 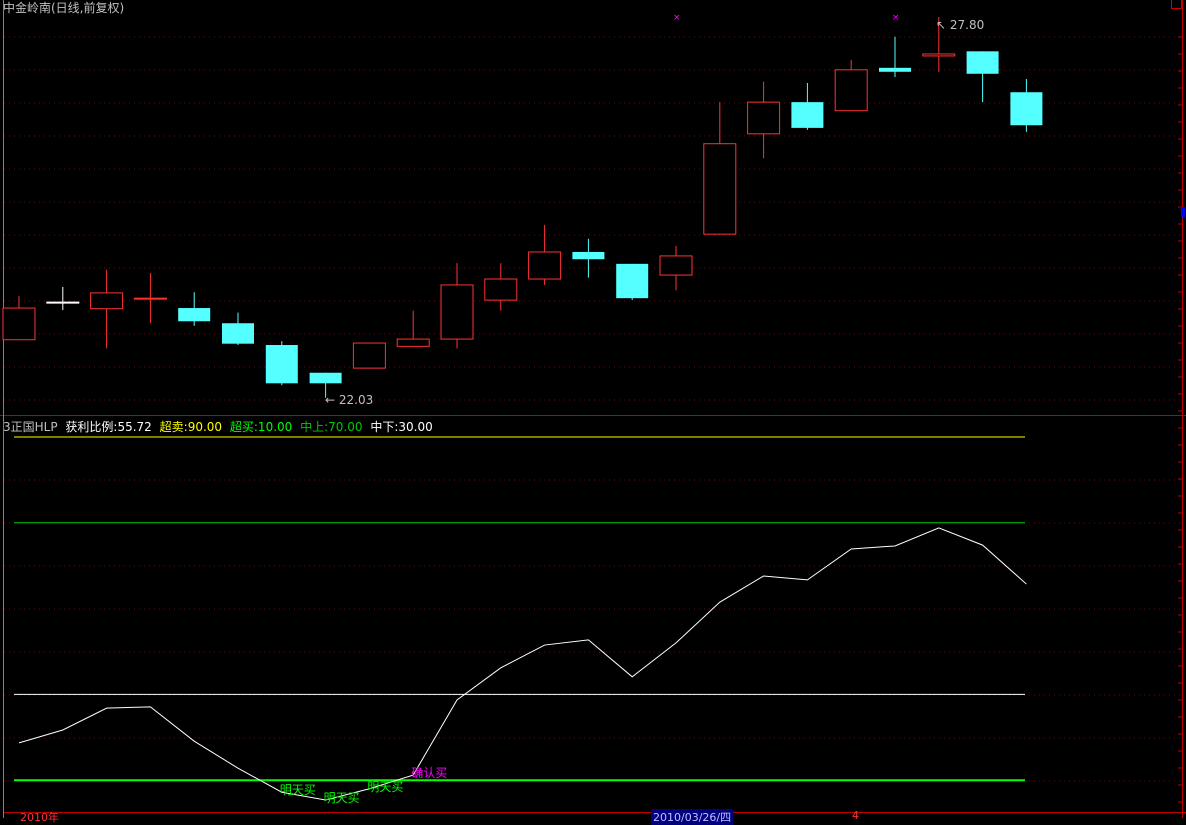 What do you see at coordinates (429, 773) in the screenshot?
I see `signal-label: 确认买` at bounding box center [429, 773].